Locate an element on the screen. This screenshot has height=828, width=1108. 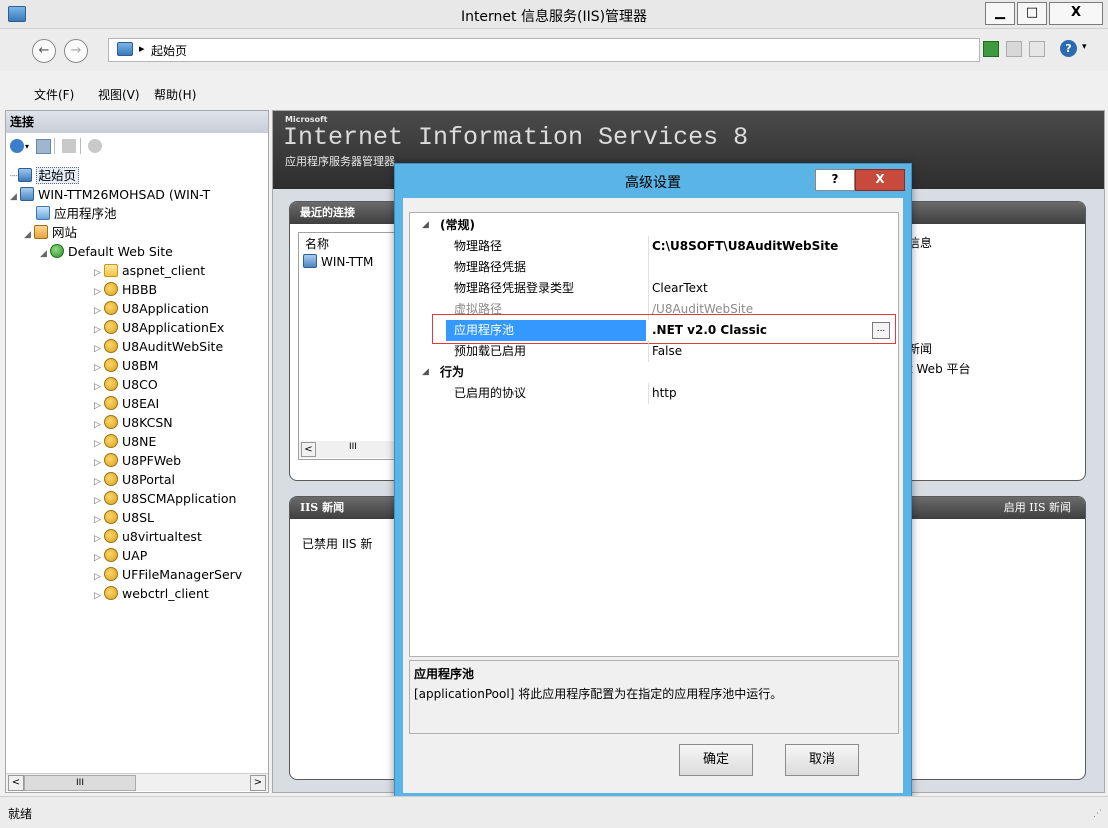
close-button: X is located at coordinates (1076, 13).